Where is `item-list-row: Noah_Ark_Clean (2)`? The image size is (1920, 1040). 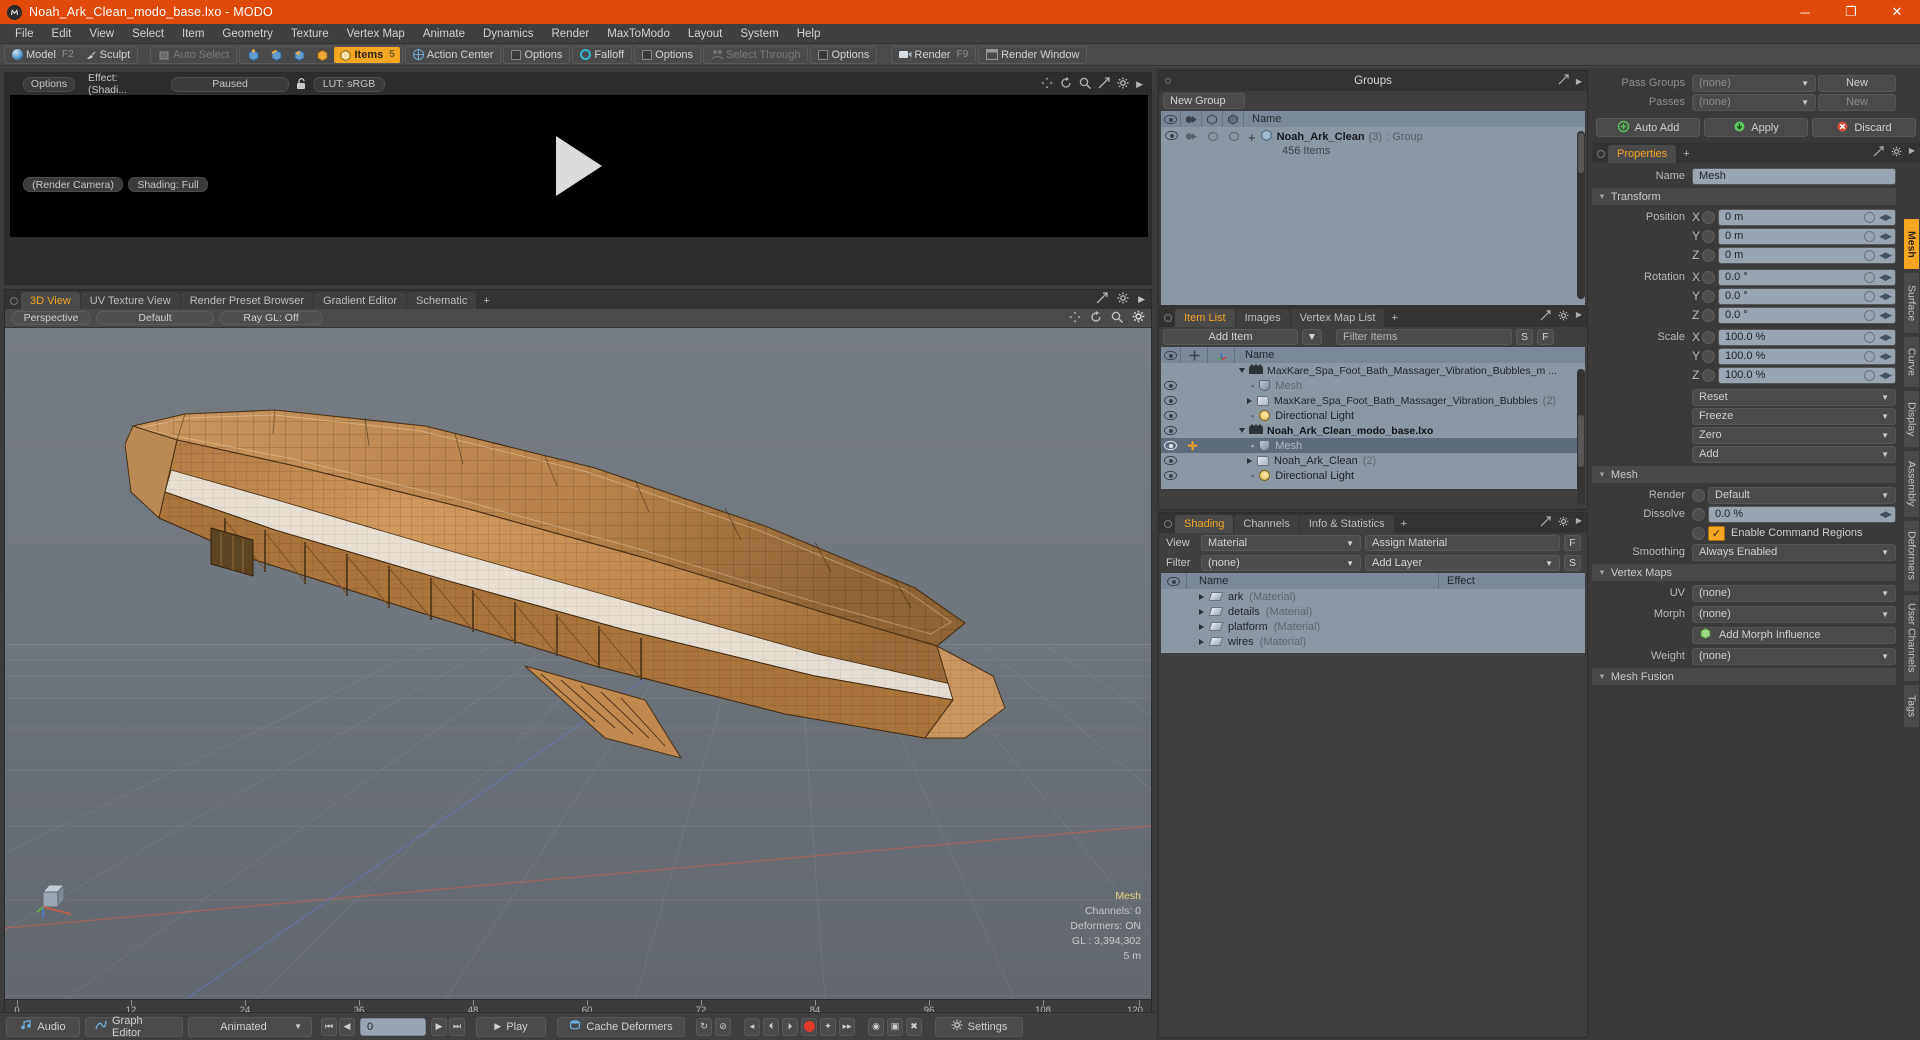
item-list-row: Noah_Ark_Clean (2) is located at coordinates (1373, 460).